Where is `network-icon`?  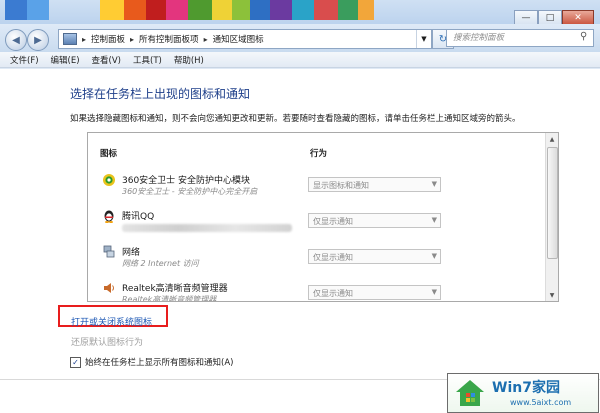 network-icon is located at coordinates (109, 251).